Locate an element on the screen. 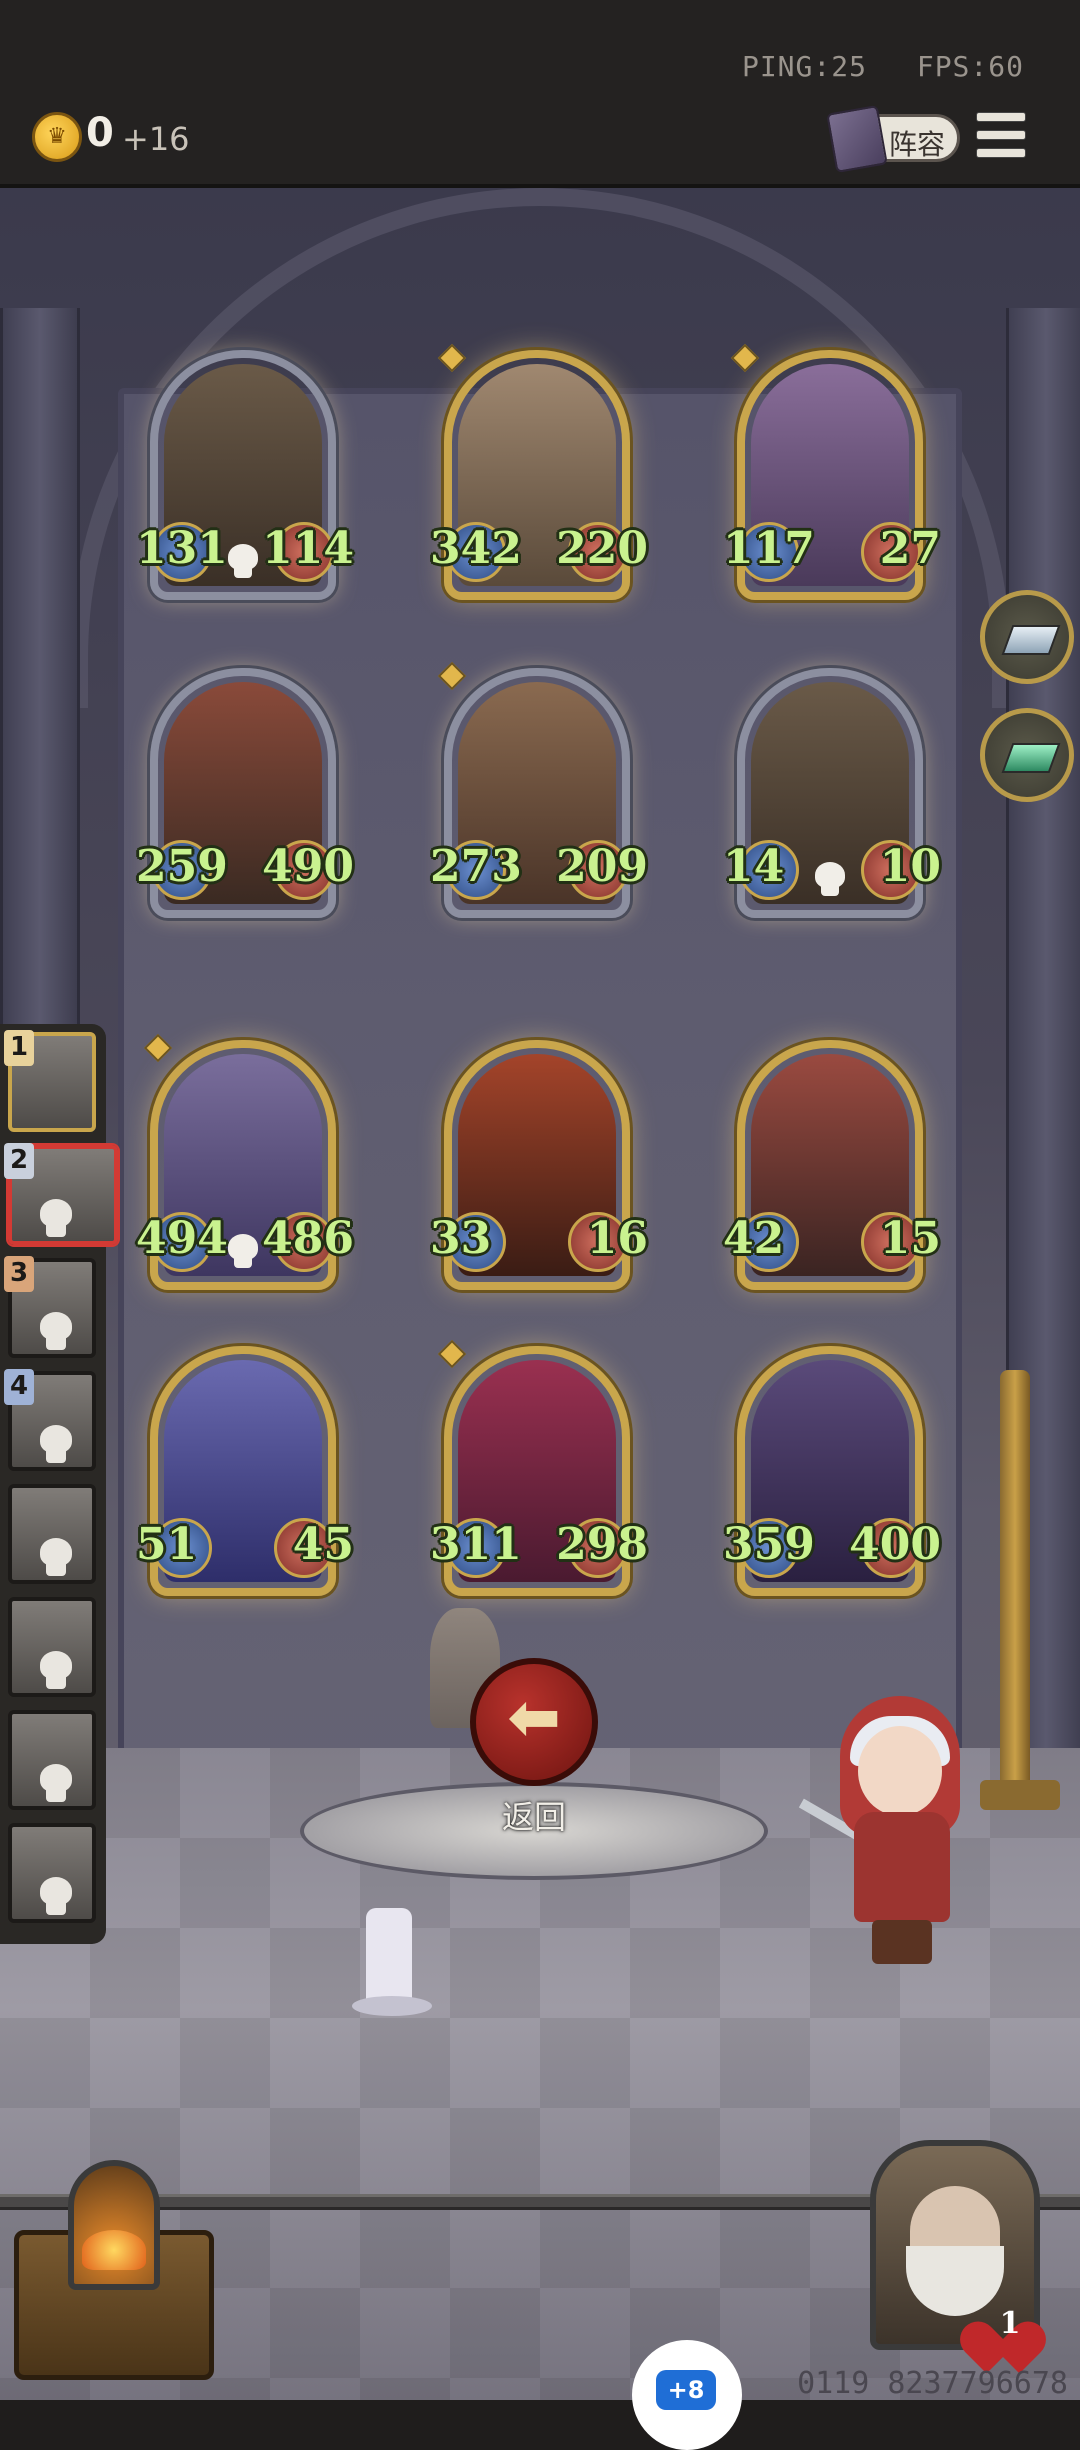  chat-button: +8 is located at coordinates (687, 2395).